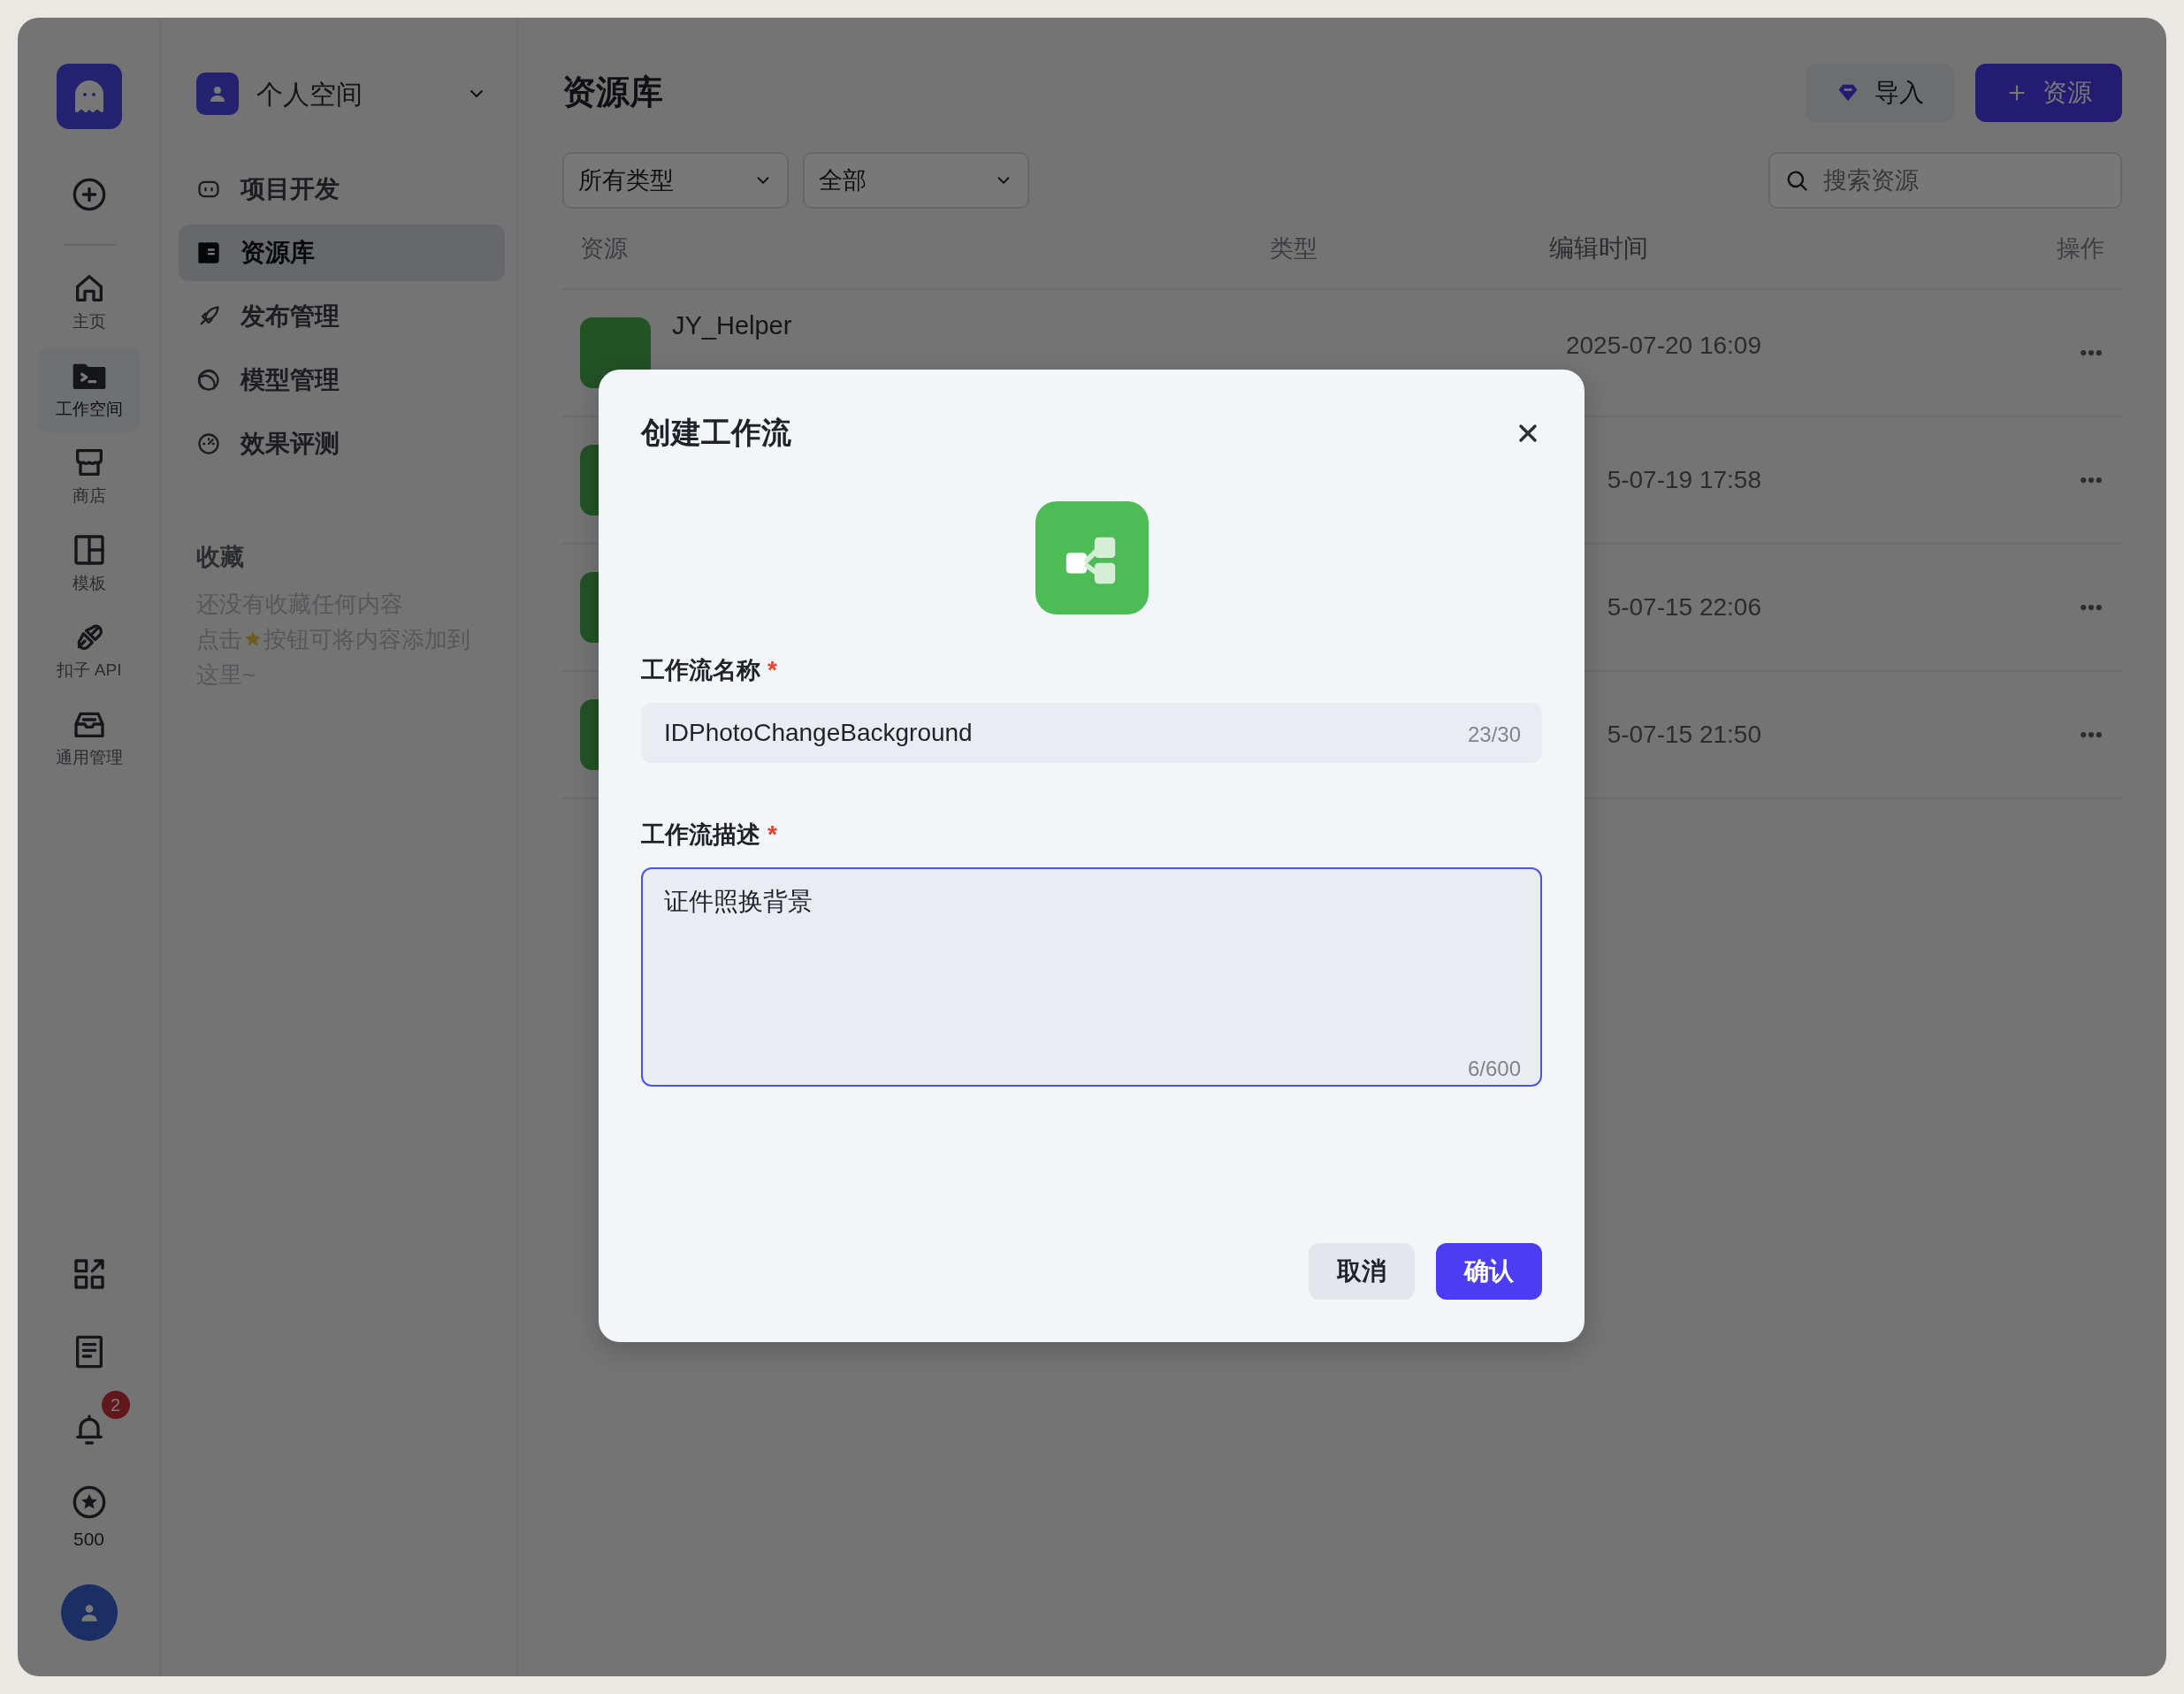  Describe the element at coordinates (89, 477) in the screenshot. I see `rail-item: 商店` at that location.